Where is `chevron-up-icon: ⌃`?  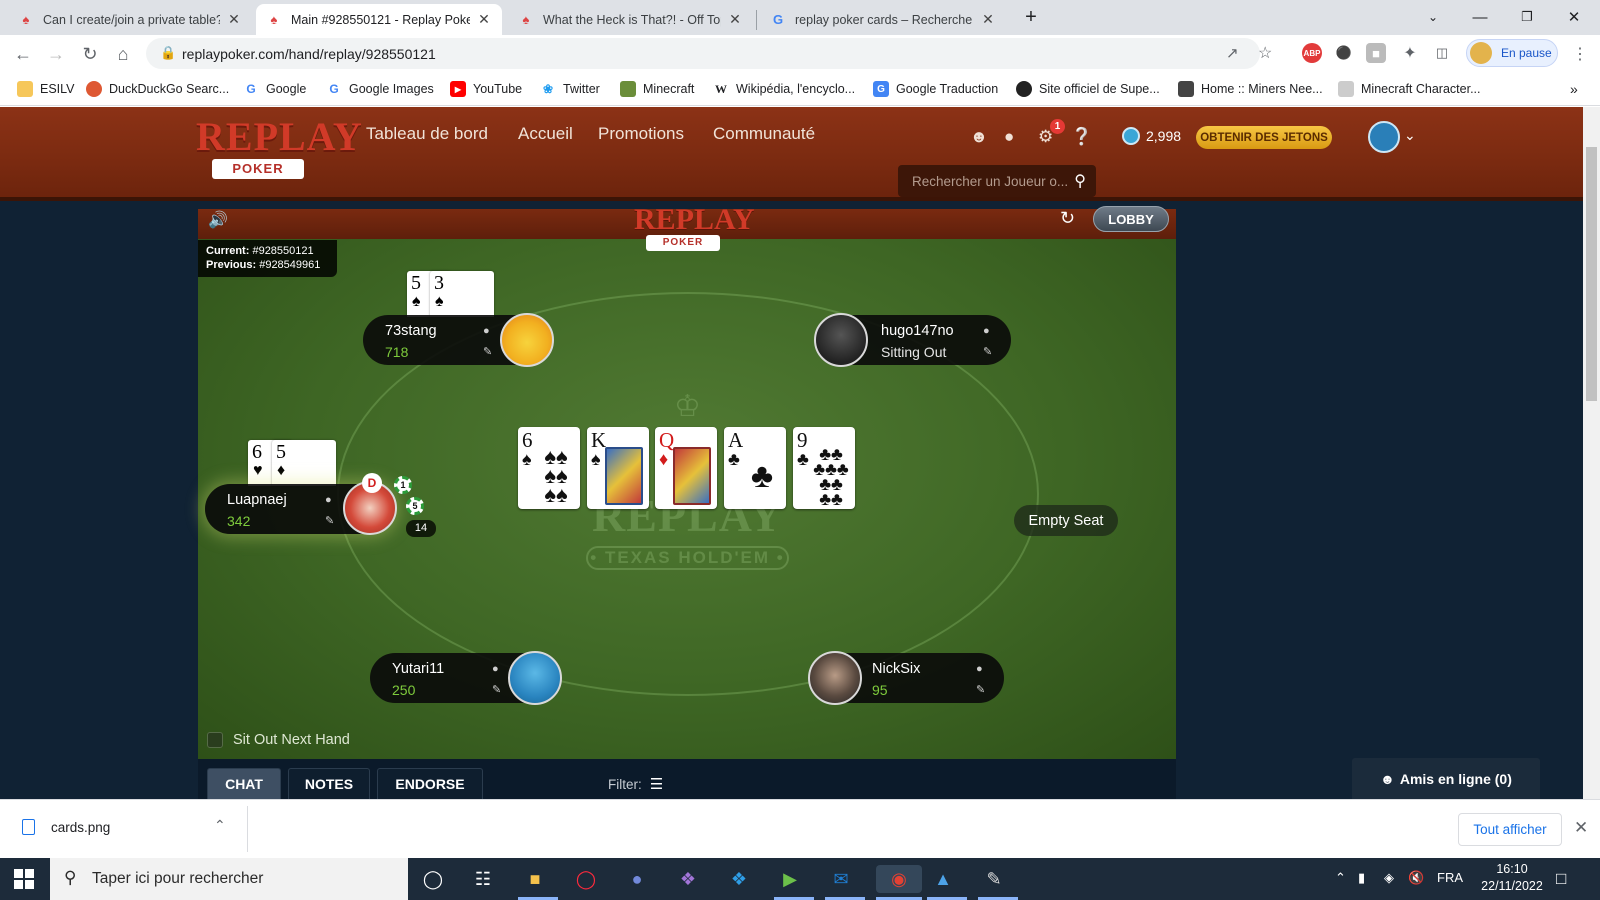 chevron-up-icon: ⌃ is located at coordinates (220, 825).